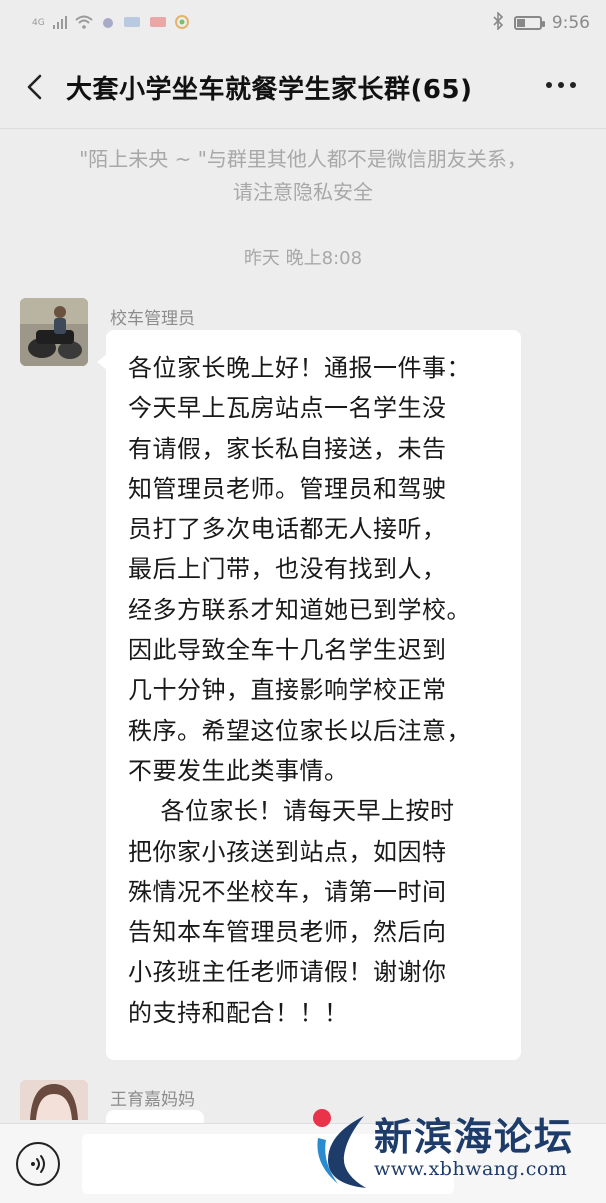  I want to click on sender-name: 校车管理员, so click(152, 319).